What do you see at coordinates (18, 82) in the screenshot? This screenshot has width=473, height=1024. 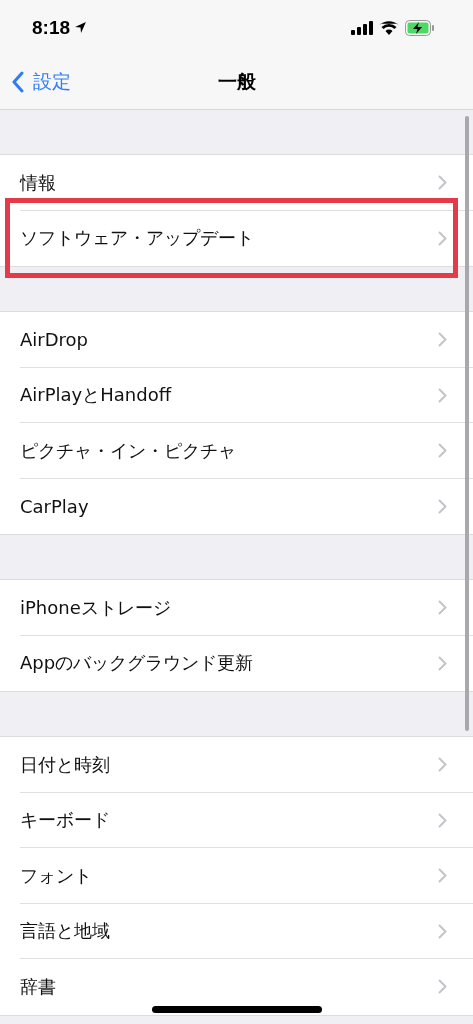 I see `back-chevron-icon` at bounding box center [18, 82].